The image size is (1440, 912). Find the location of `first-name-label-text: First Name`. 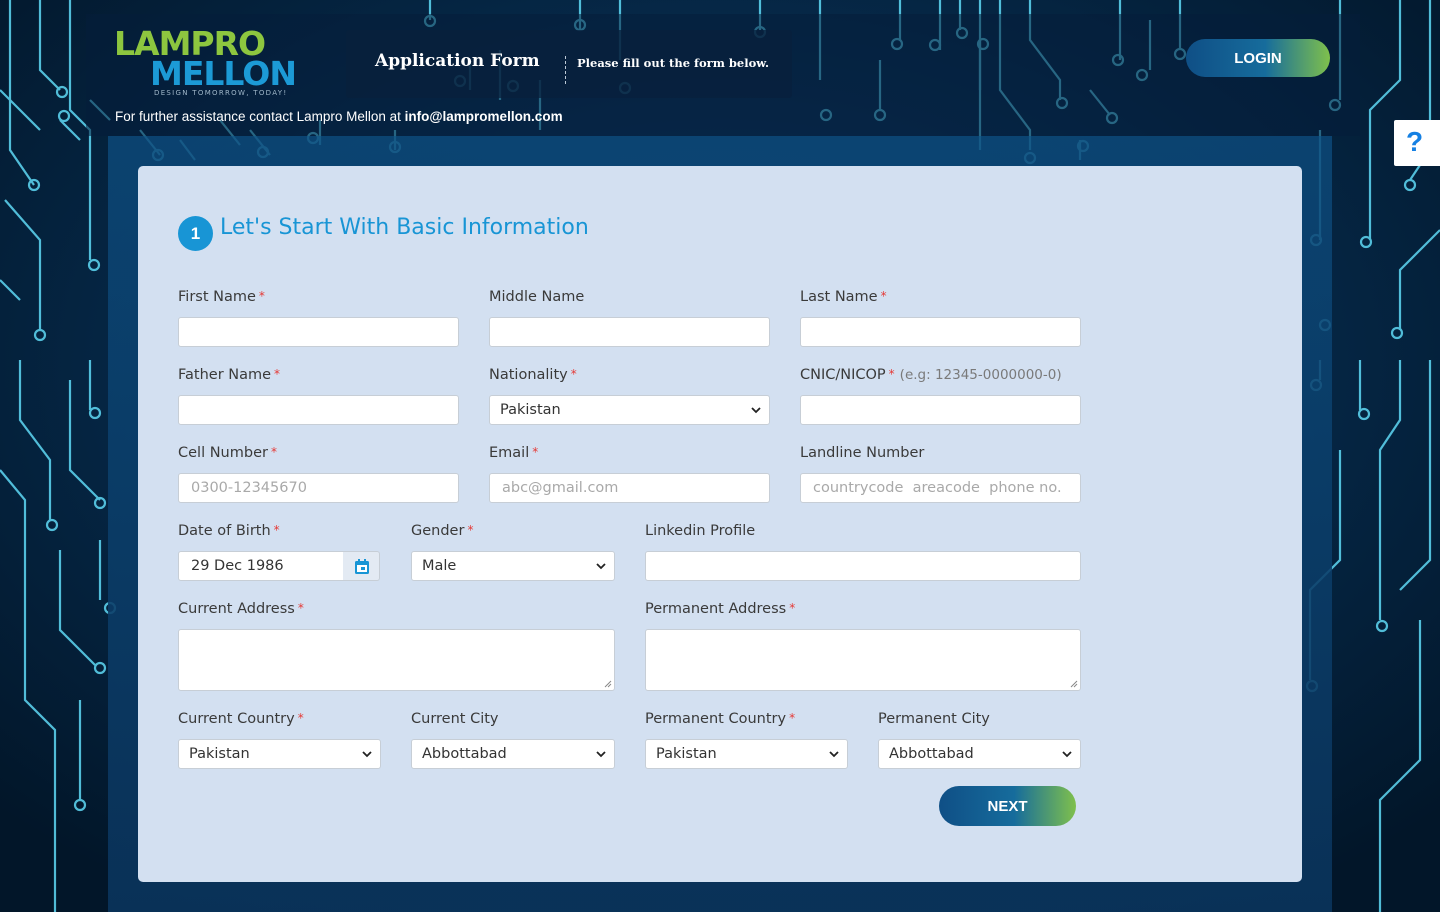

first-name-label-text: First Name is located at coordinates (217, 297).